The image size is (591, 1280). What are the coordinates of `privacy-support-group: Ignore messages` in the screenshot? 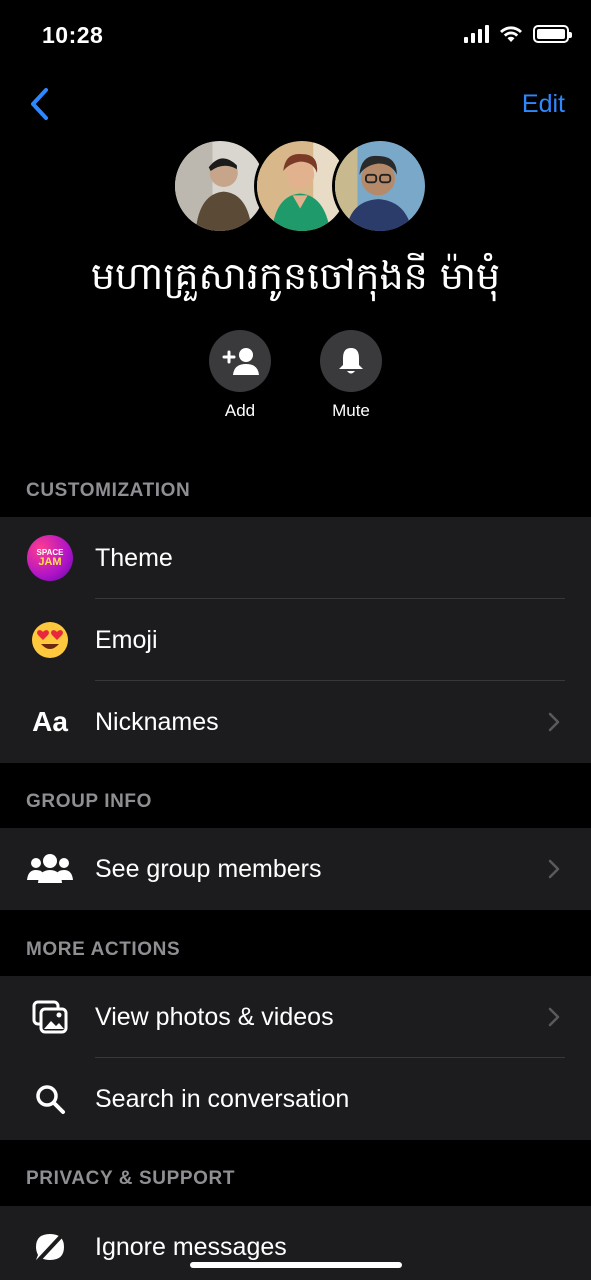 It's located at (295, 1243).